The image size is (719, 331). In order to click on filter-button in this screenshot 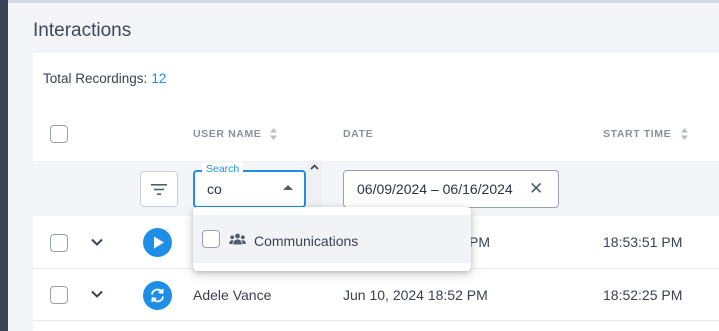, I will do `click(159, 189)`.